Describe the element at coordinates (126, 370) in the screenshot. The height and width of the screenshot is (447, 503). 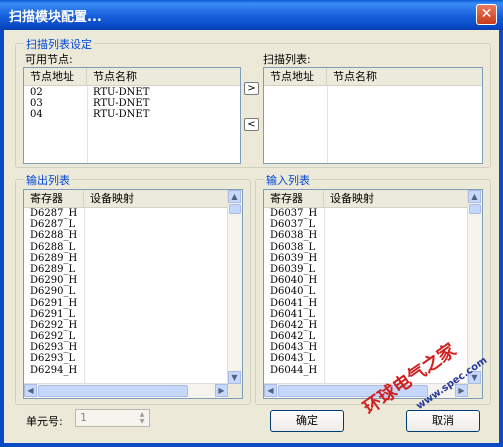
I see `list-item: D6294_H` at that location.